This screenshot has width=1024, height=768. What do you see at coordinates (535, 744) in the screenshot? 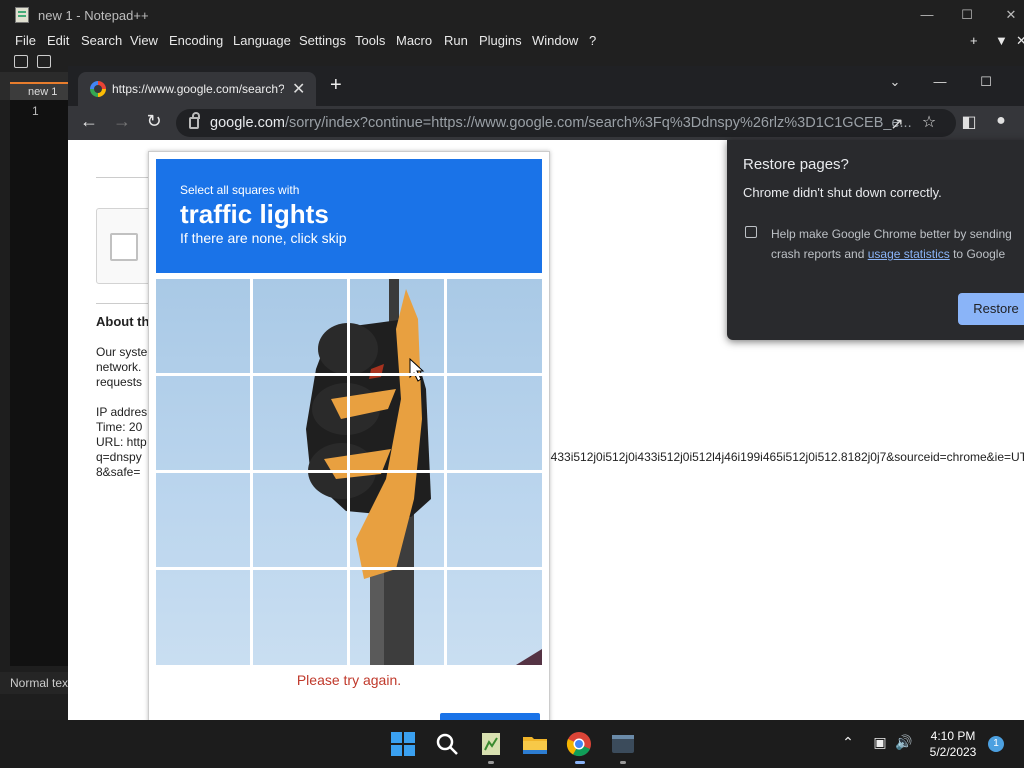
I see `file-explorer-icon` at bounding box center [535, 744].